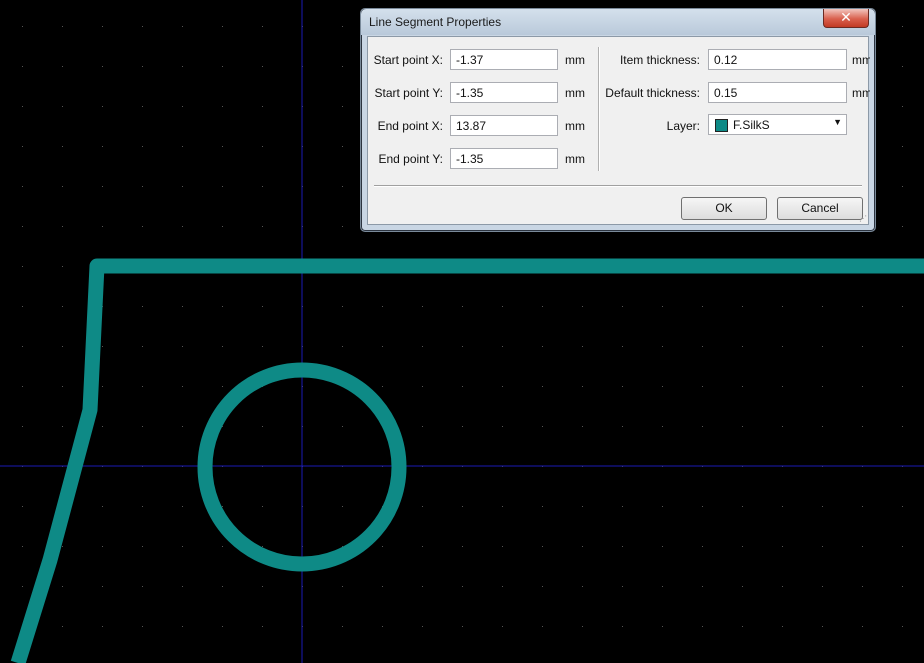 This screenshot has width=924, height=663. Describe the element at coordinates (504, 92) in the screenshot. I see `start-y-input: -1.35` at that location.